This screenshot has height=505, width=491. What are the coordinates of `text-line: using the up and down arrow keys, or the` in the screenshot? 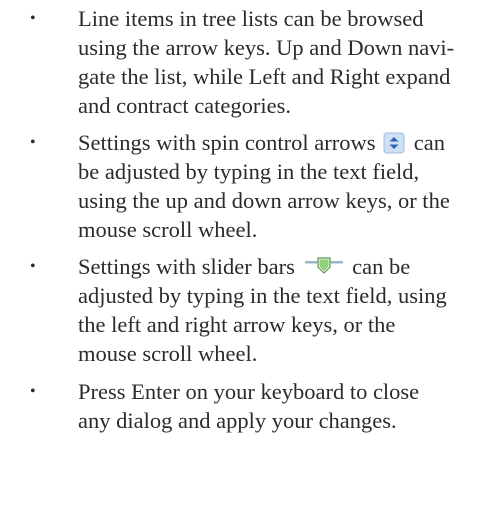 It's located at (264, 200).